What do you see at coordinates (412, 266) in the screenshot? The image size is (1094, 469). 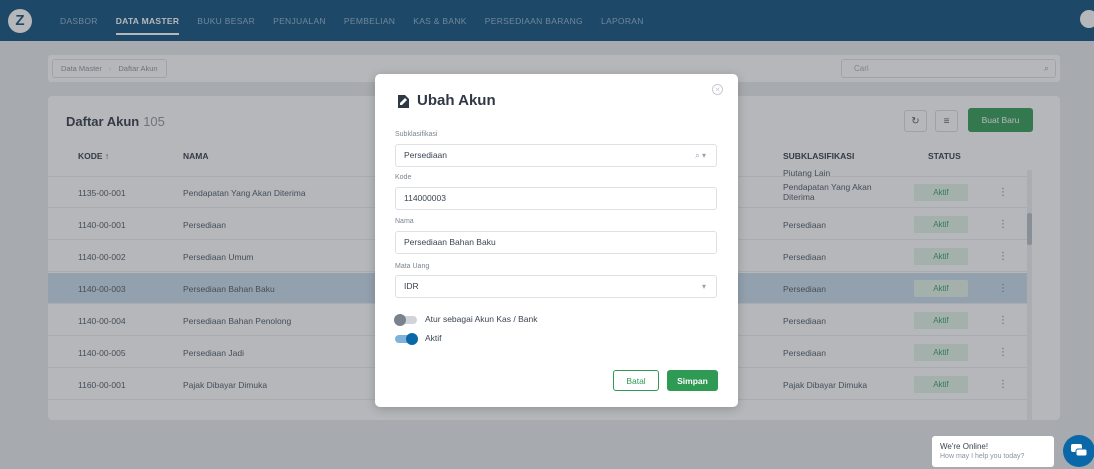 I see `mata-uang-label: Mata Uang` at bounding box center [412, 266].